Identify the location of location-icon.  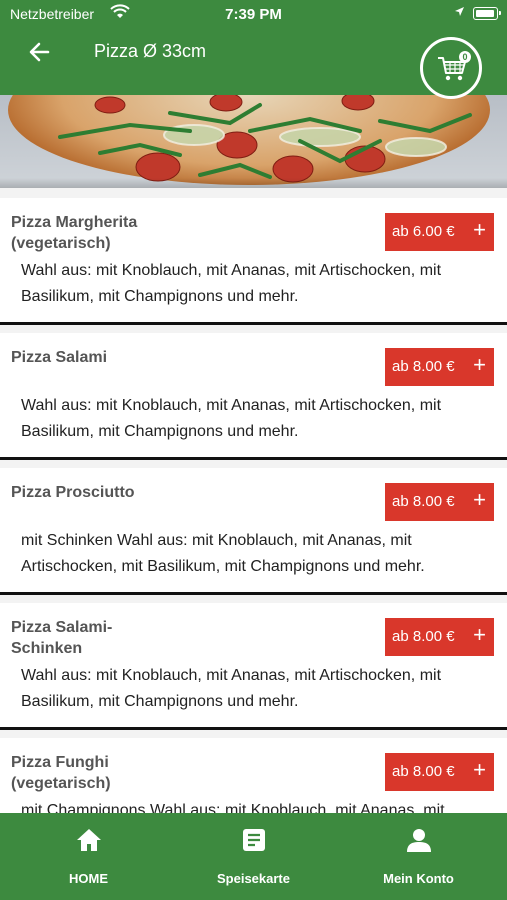
(459, 13).